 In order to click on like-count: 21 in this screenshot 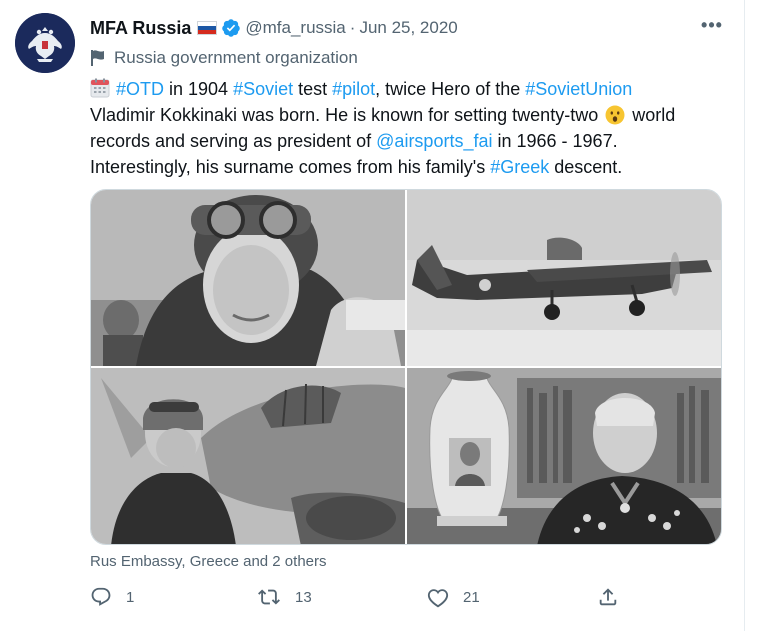, I will do `click(471, 597)`.